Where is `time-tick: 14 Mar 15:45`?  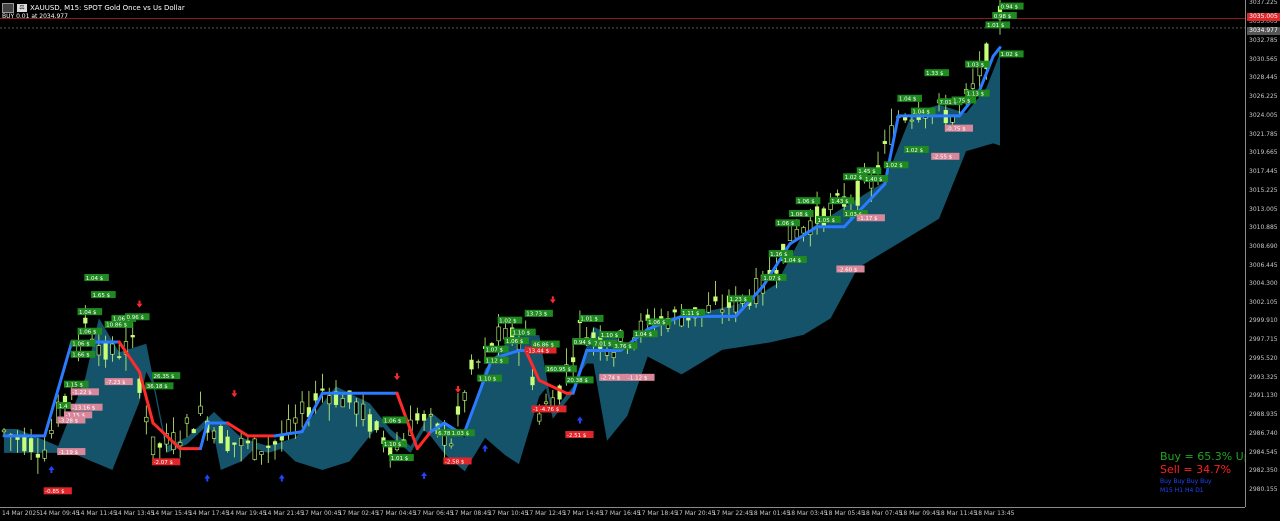 time-tick: 14 Mar 15:45 is located at coordinates (171, 513).